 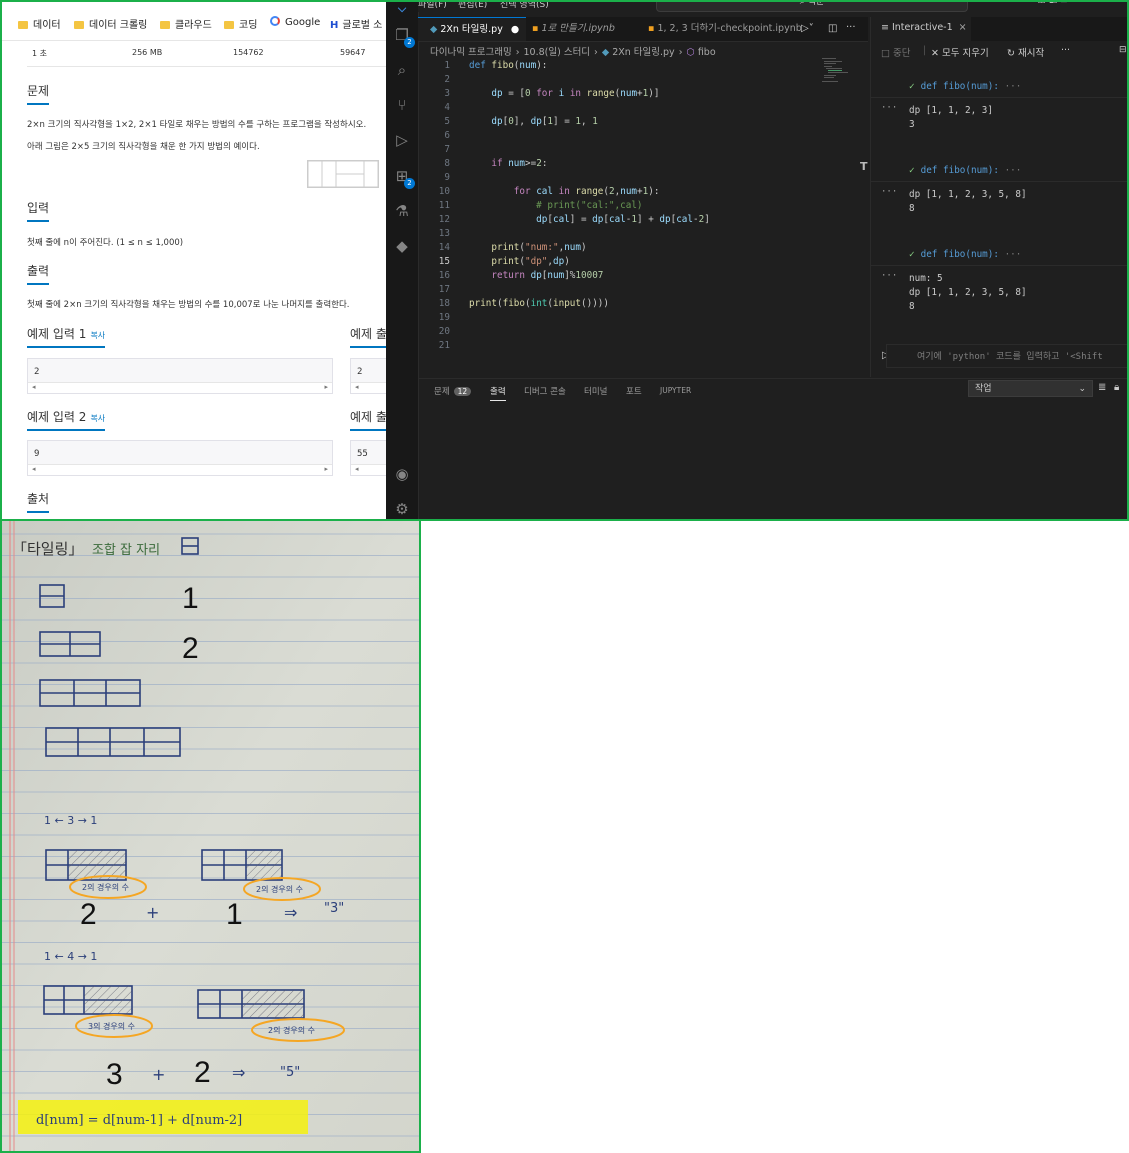 What do you see at coordinates (356, 23) in the screenshot?
I see `bookmark-global: H 글로벌 소` at bounding box center [356, 23].